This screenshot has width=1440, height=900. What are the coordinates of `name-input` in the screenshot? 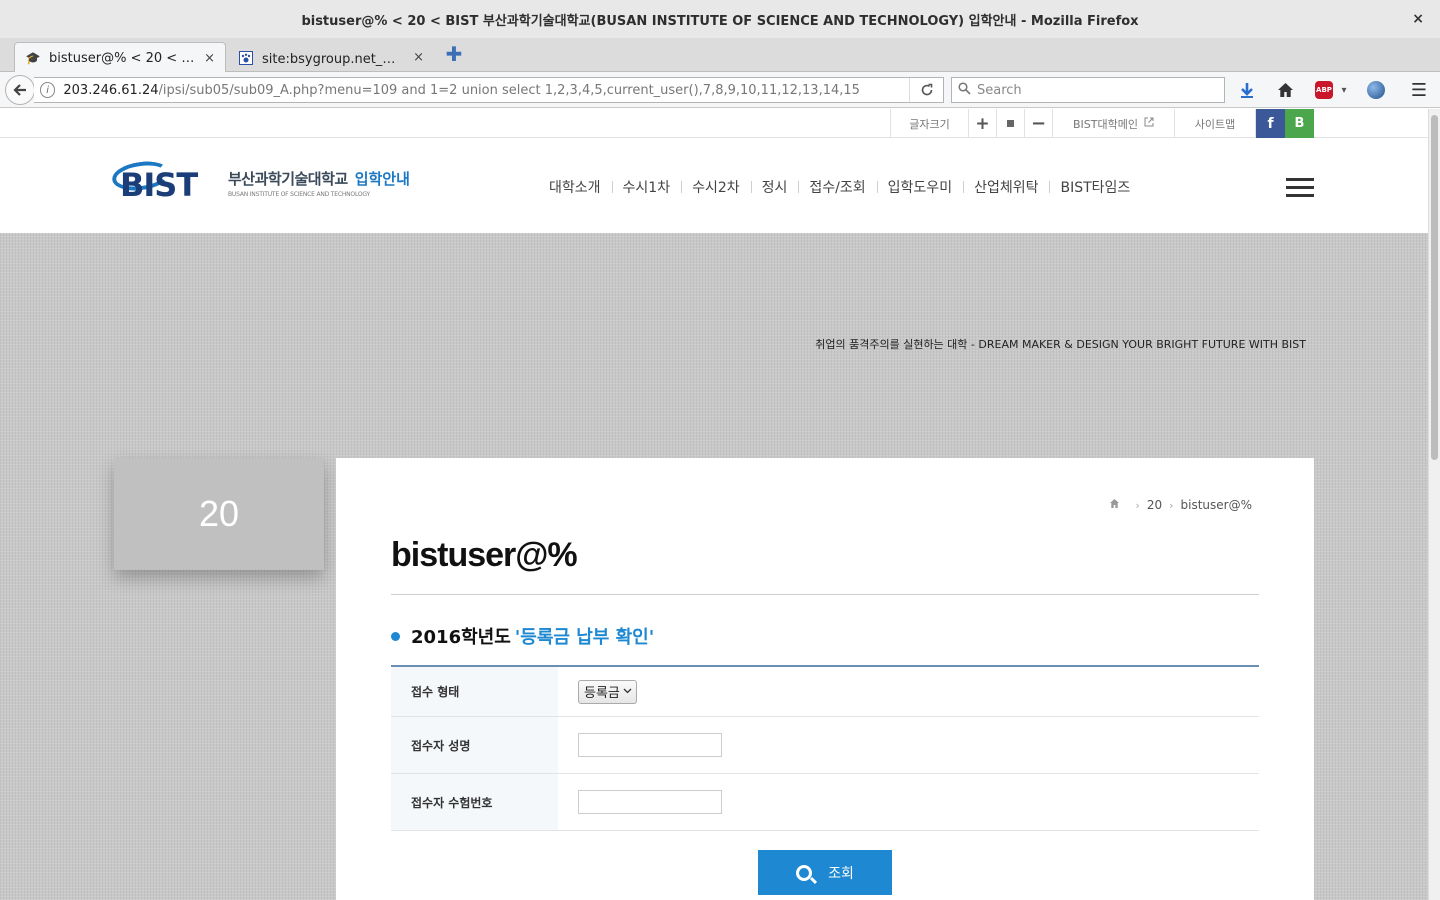 It's located at (650, 745).